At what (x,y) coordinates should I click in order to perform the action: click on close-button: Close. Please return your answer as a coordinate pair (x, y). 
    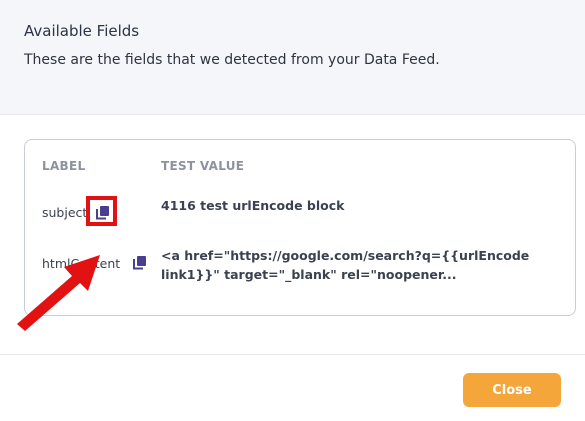
    Looking at the image, I should click on (512, 390).